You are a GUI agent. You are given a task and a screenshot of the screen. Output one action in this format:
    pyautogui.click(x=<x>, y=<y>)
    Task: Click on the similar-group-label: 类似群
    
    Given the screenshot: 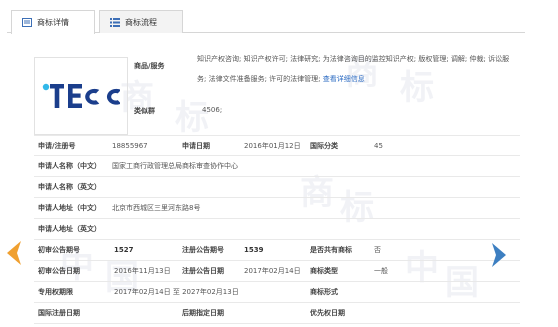 What is the action you would take?
    pyautogui.click(x=144, y=111)
    